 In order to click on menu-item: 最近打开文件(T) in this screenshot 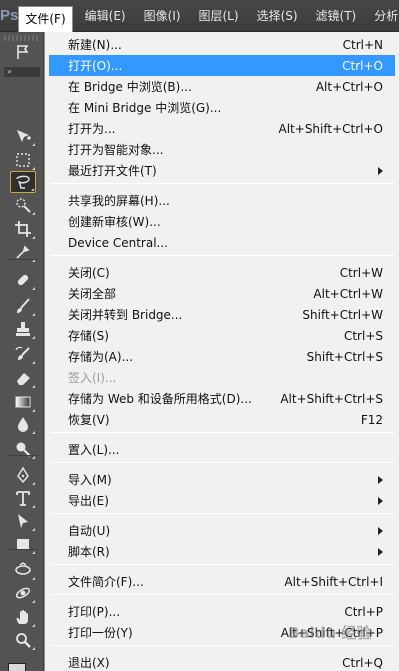, I will do `click(222, 170)`.